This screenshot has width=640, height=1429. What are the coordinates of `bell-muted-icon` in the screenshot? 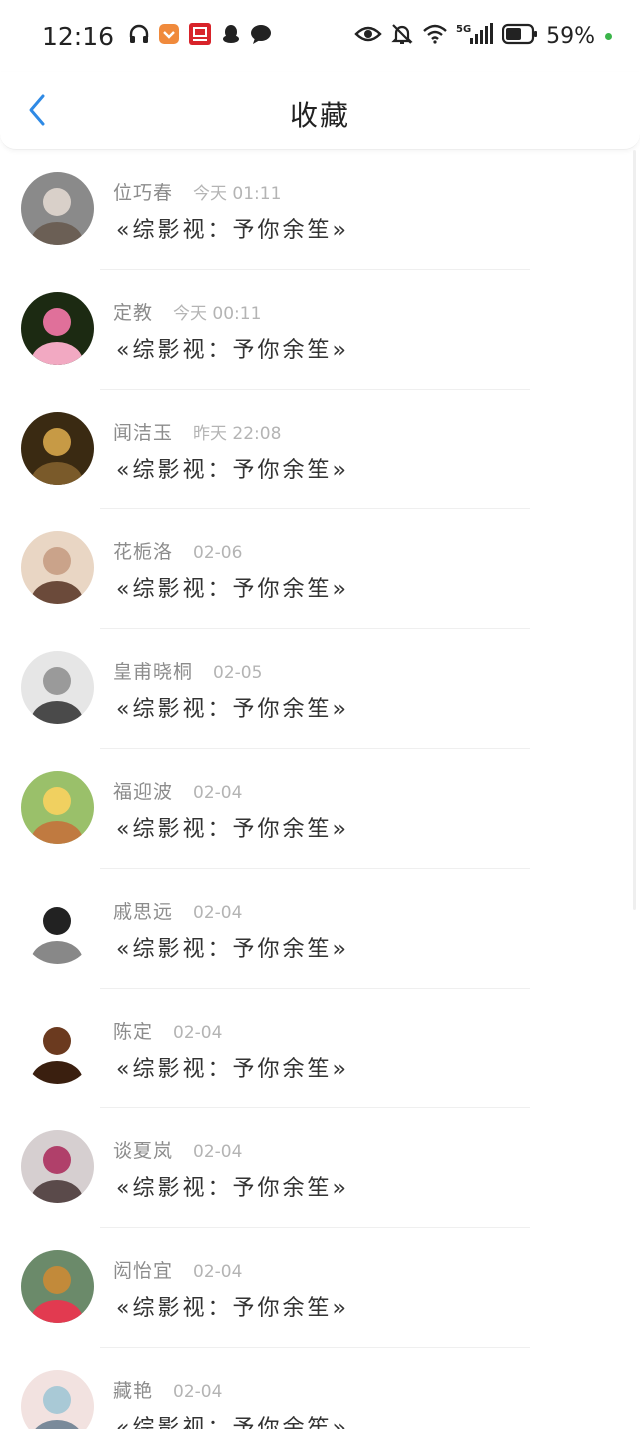 It's located at (402, 36).